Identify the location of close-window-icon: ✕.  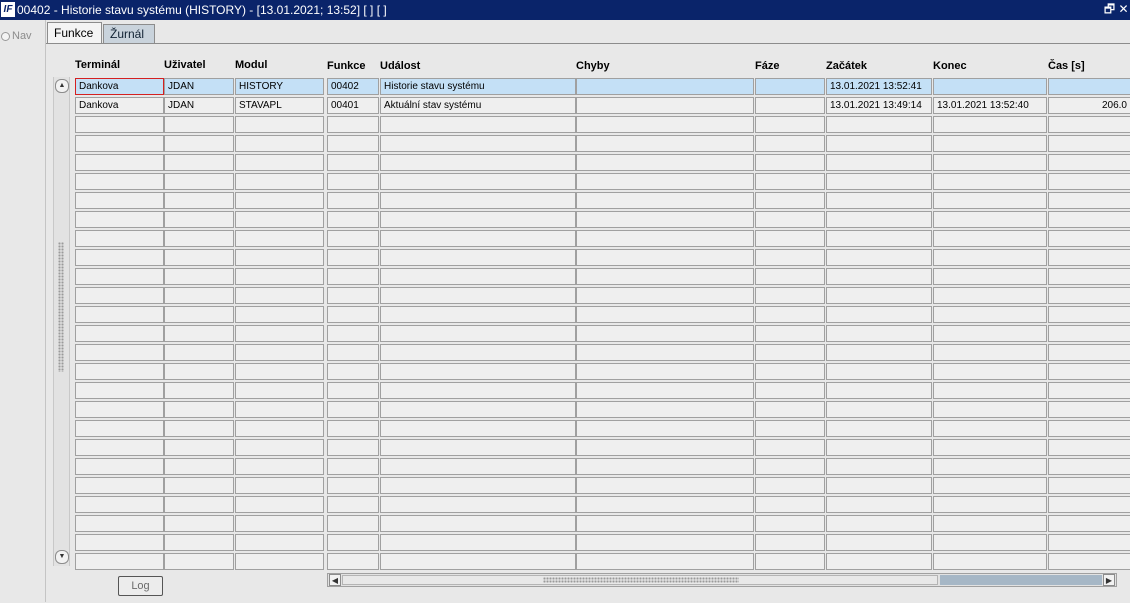
(1123, 9).